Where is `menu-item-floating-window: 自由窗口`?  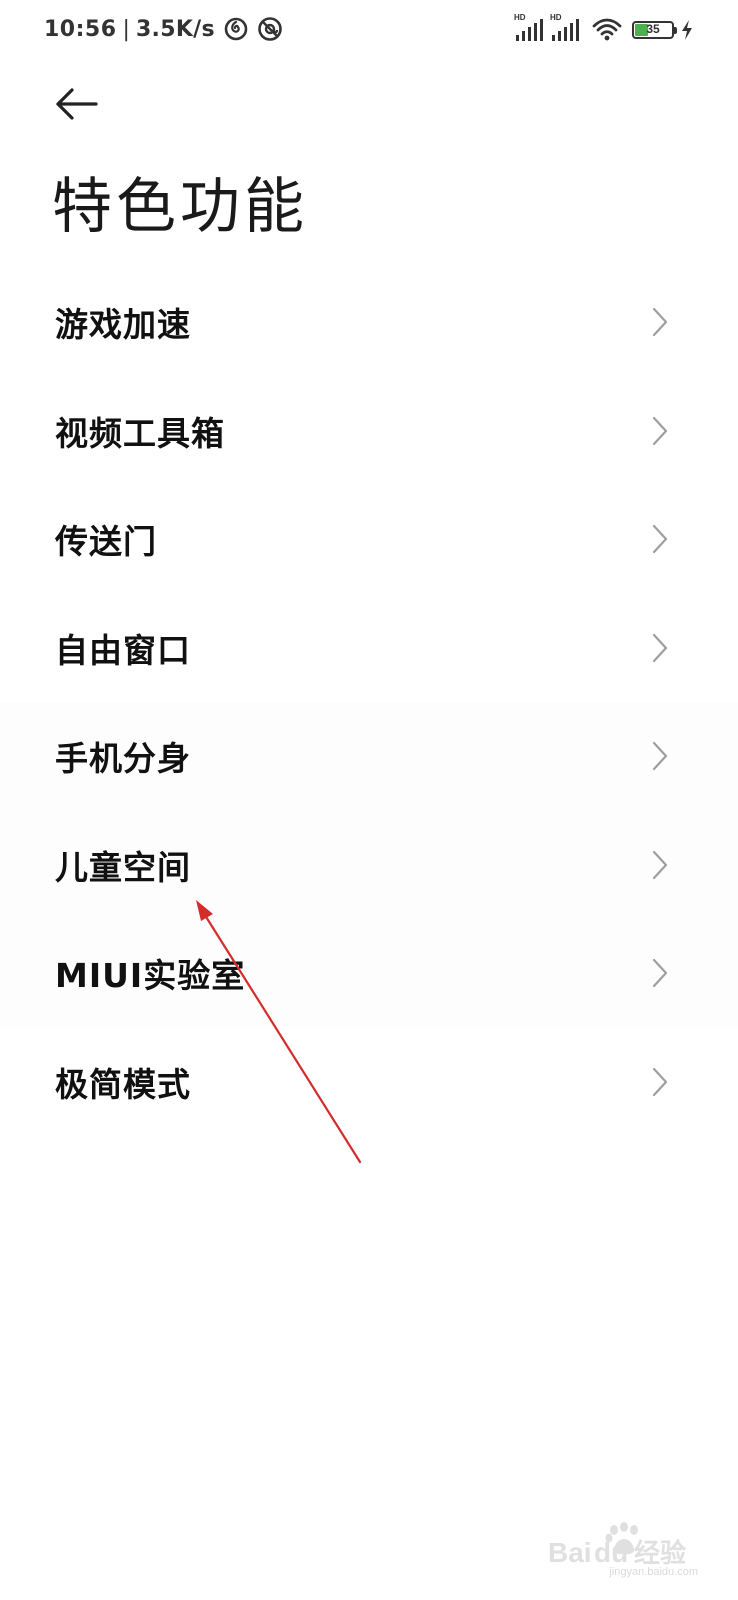 menu-item-floating-window: 自由窗口 is located at coordinates (369, 648).